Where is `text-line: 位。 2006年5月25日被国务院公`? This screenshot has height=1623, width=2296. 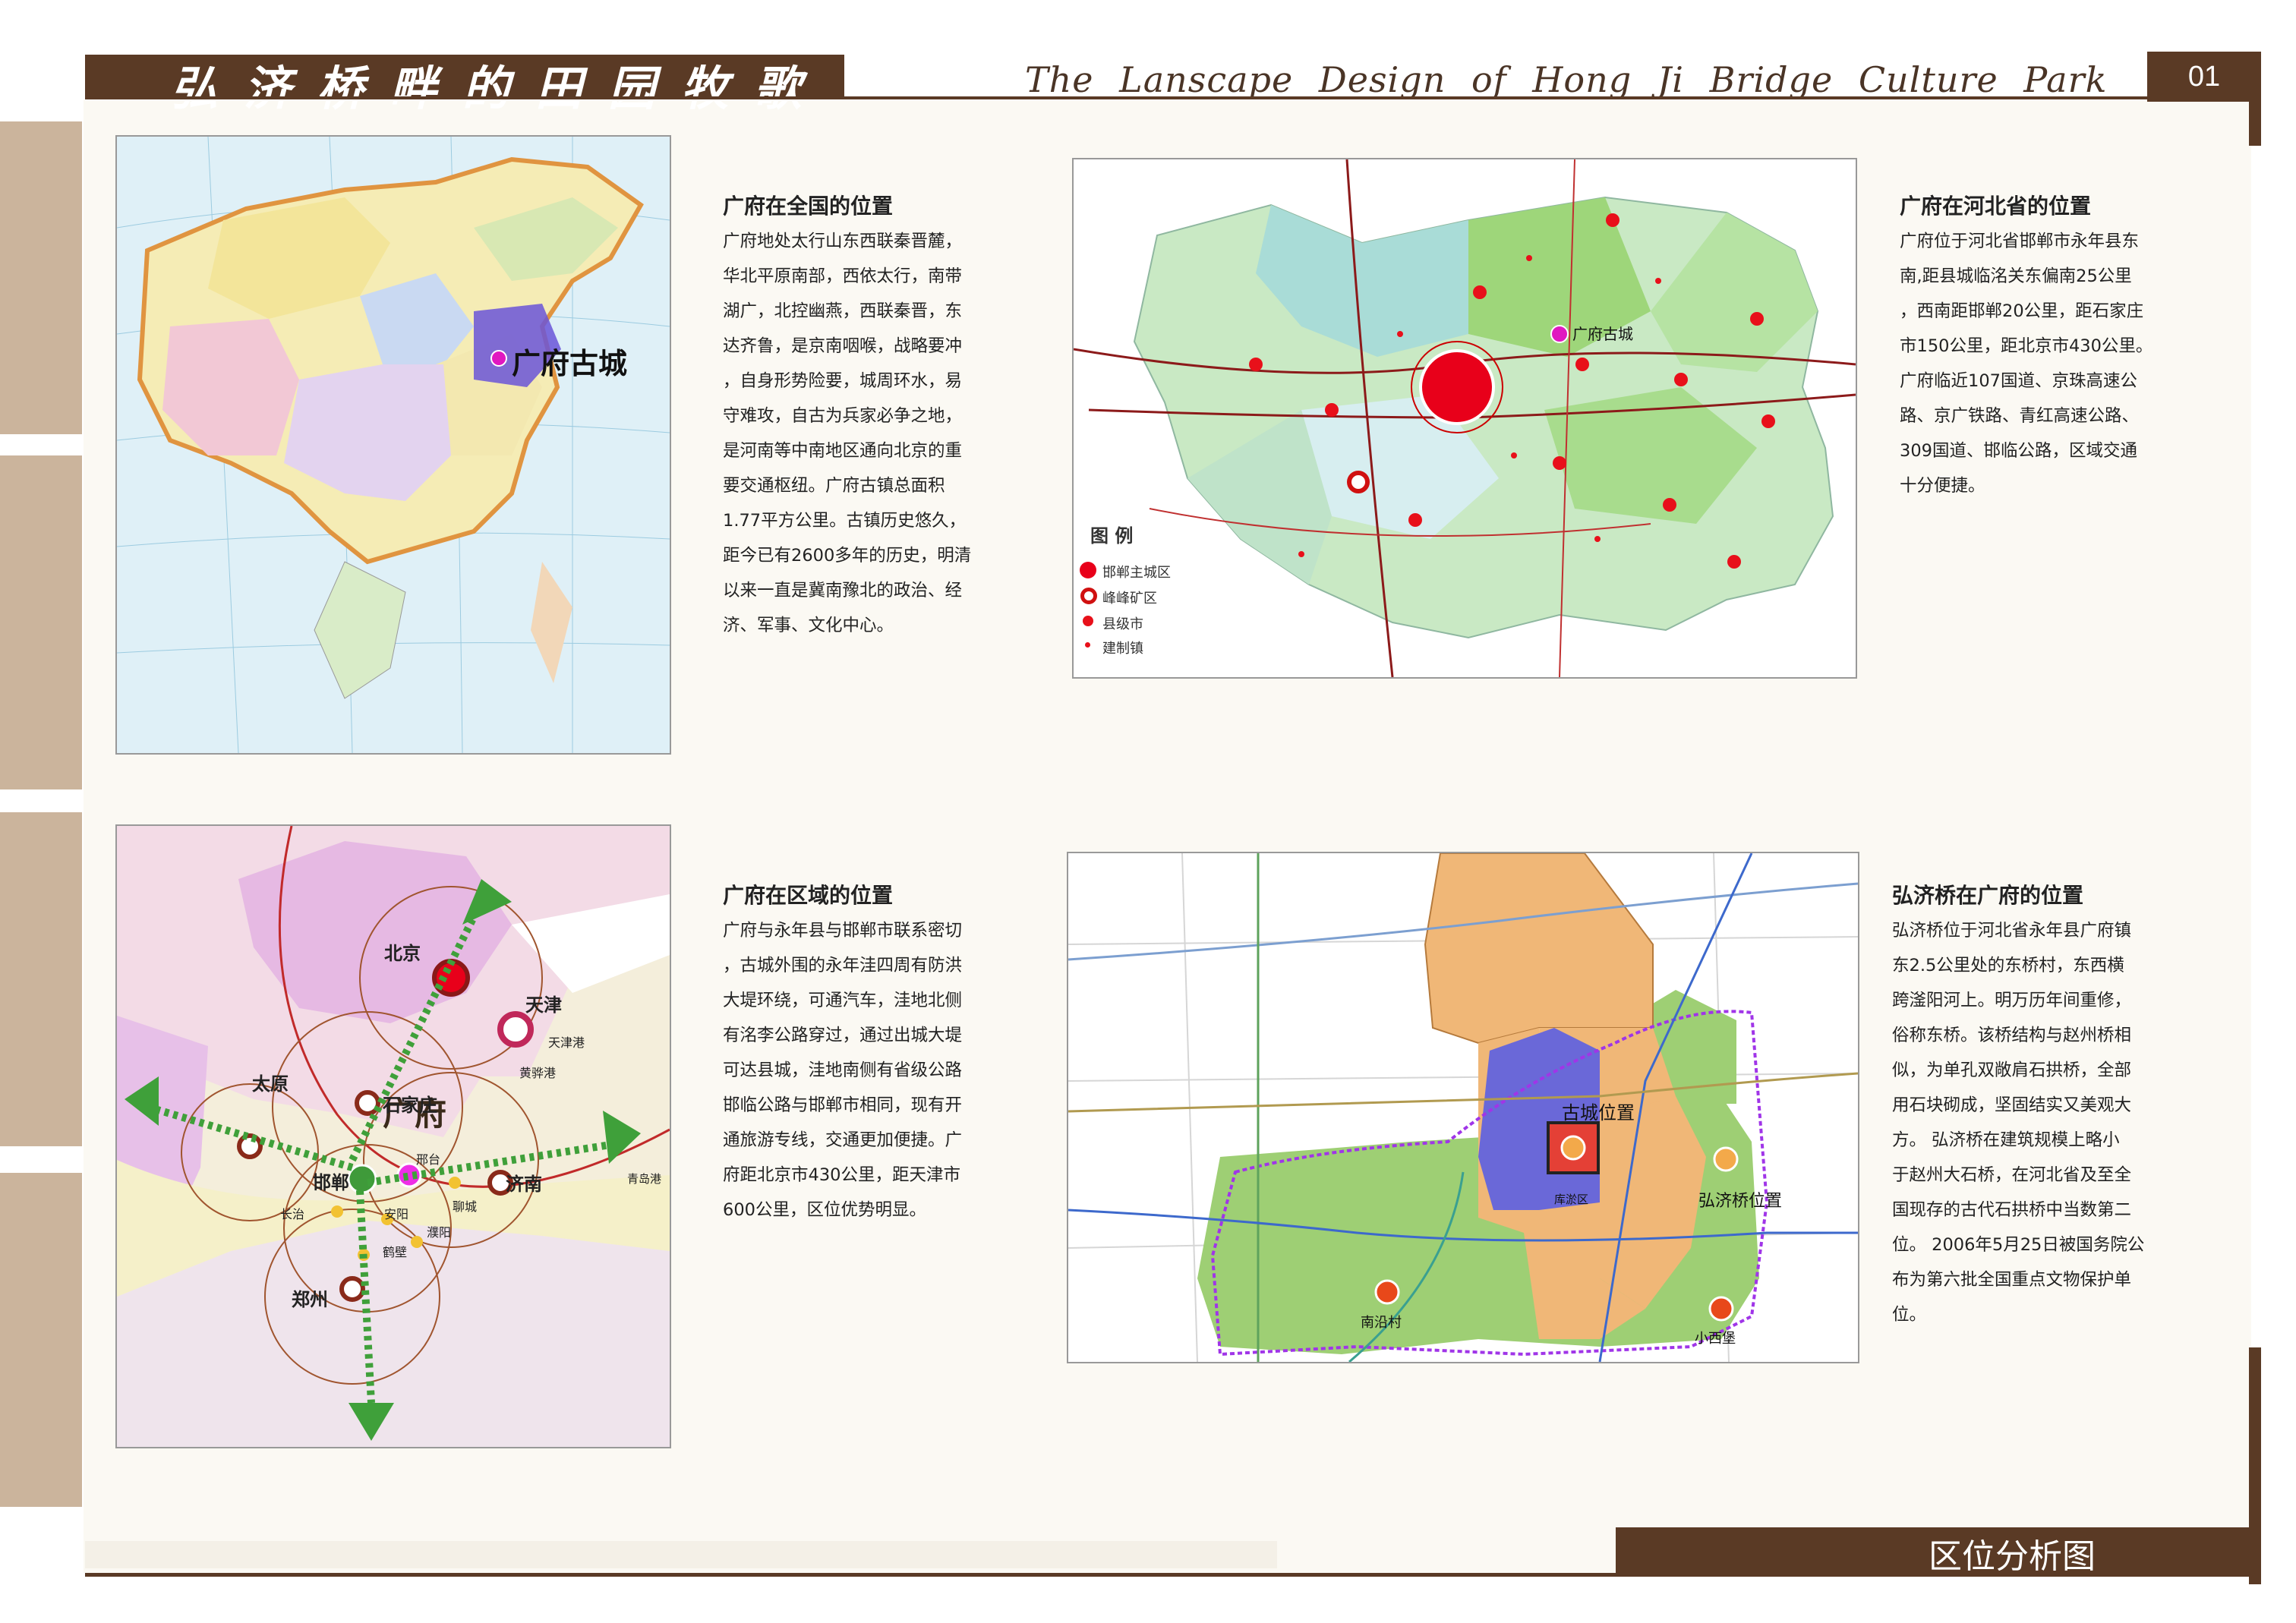 text-line: 位。 2006年5月25日被国务院公 is located at coordinates (2018, 1245).